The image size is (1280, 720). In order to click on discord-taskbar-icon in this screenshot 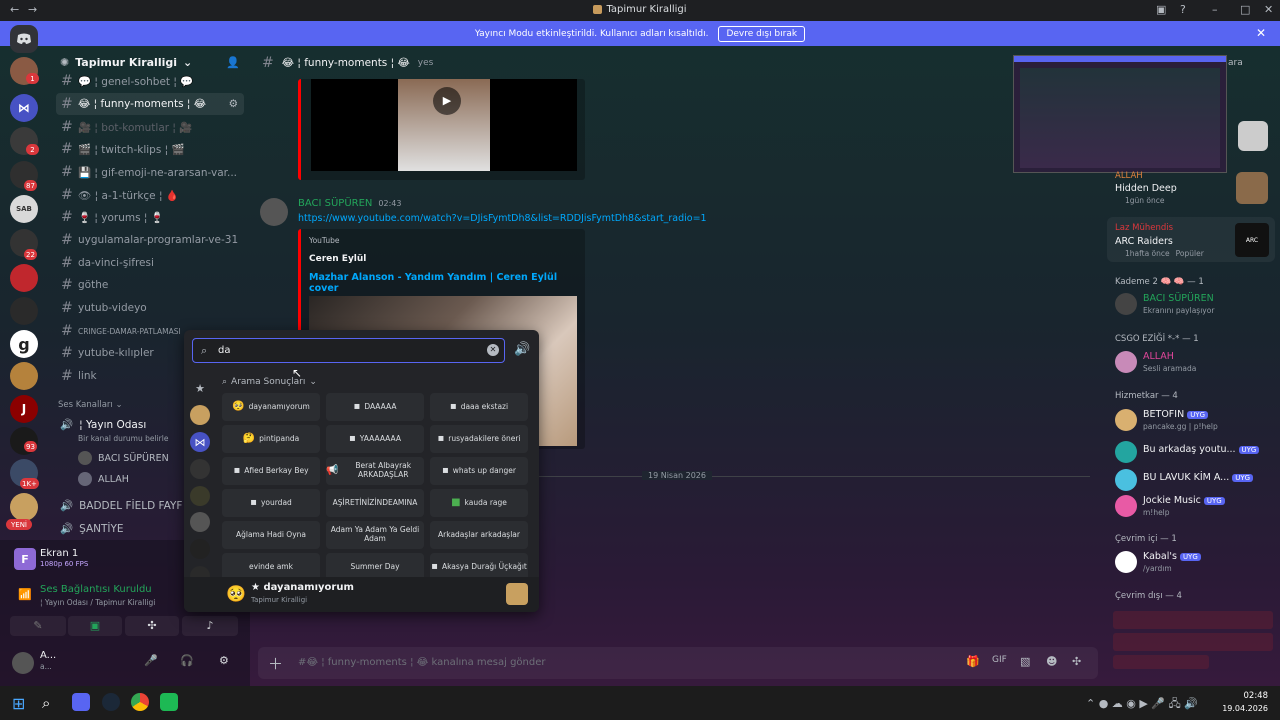, I will do `click(81, 702)`.